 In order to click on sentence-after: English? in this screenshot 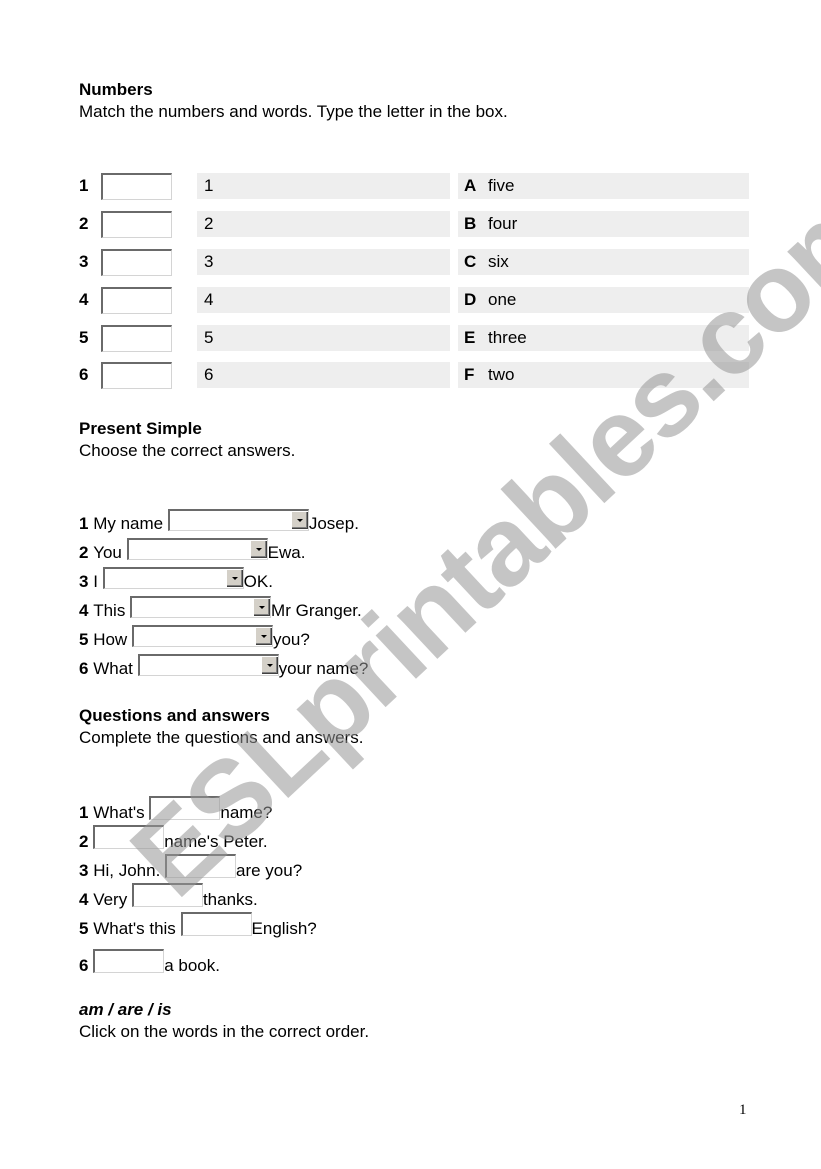, I will do `click(284, 928)`.